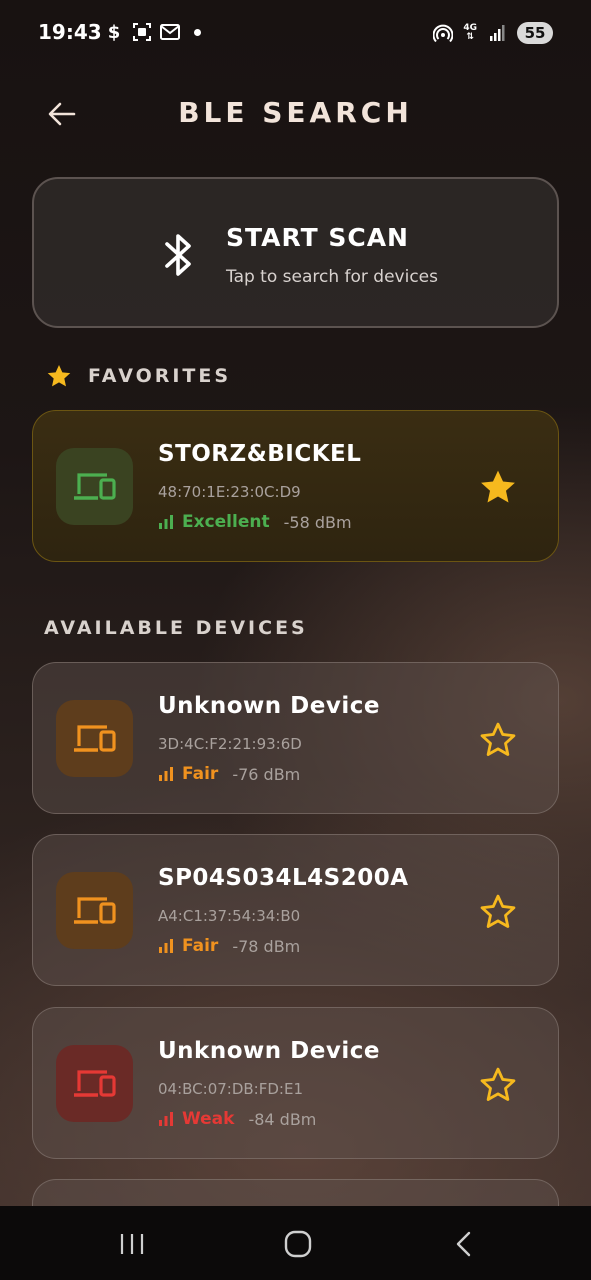 The image size is (591, 1280). I want to click on start-scan-subtitle: Tap to search for devices, so click(332, 277).